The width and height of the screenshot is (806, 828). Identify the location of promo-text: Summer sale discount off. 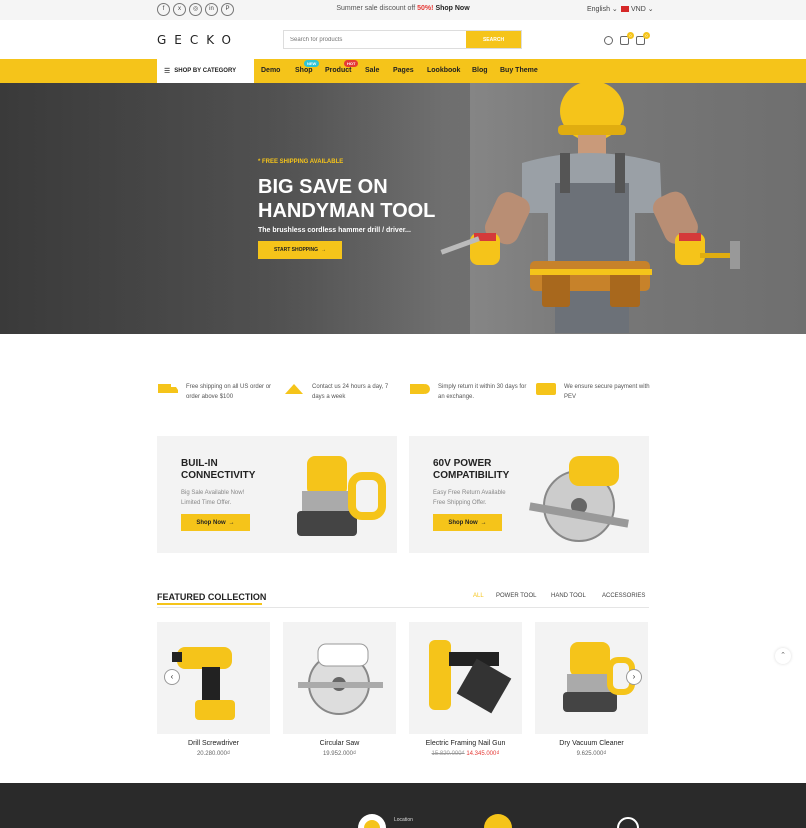
(377, 8).